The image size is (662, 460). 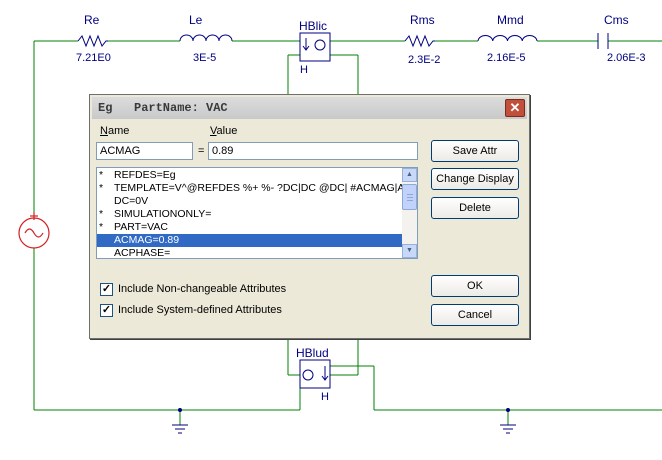 I want to click on resistor-rms, so click(x=419, y=41).